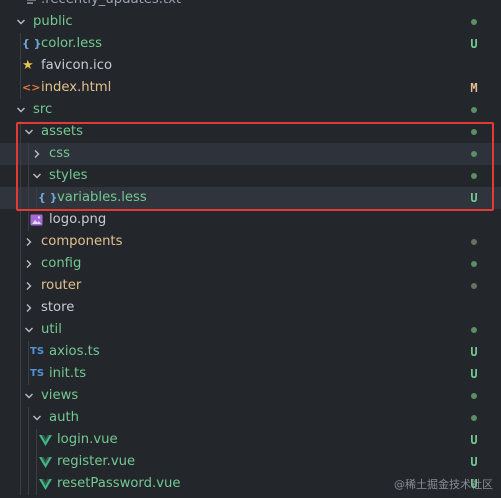  Describe the element at coordinates (250, 396) in the screenshot. I see `tree-folder-views: views` at that location.